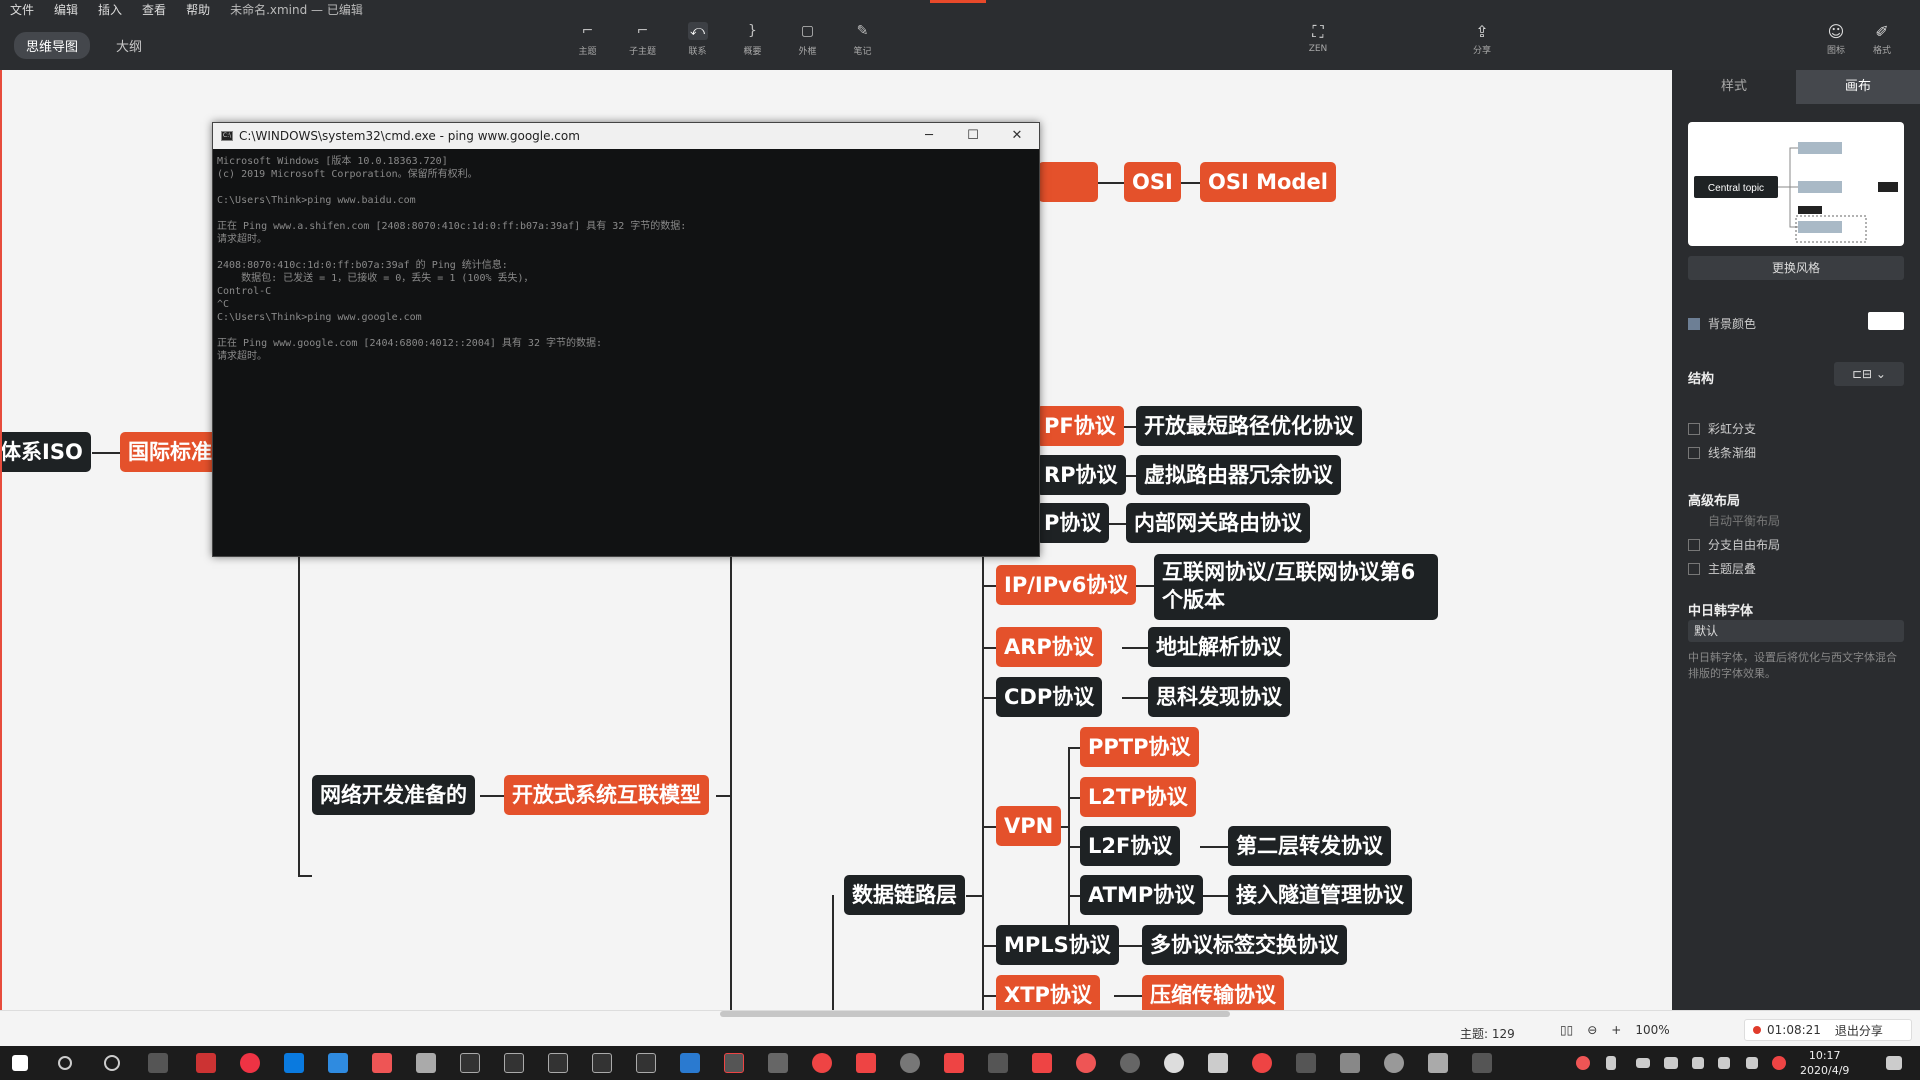  What do you see at coordinates (1138, 797) in the screenshot?
I see `topic-node: L2TP协议` at bounding box center [1138, 797].